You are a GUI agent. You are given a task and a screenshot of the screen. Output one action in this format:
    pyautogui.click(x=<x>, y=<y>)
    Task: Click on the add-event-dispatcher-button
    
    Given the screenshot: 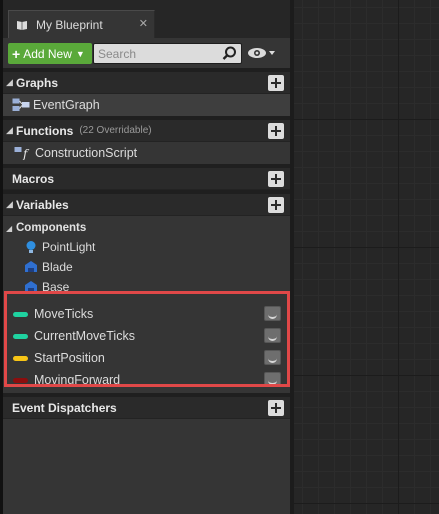 What is the action you would take?
    pyautogui.click(x=276, y=408)
    